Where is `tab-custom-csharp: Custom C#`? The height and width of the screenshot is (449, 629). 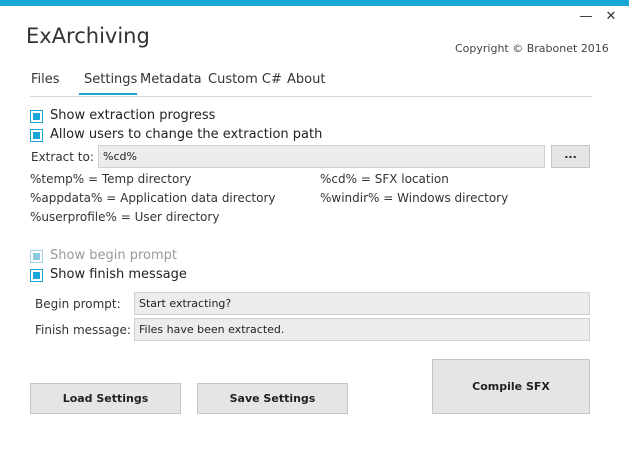 tab-custom-csharp: Custom C# is located at coordinates (245, 79).